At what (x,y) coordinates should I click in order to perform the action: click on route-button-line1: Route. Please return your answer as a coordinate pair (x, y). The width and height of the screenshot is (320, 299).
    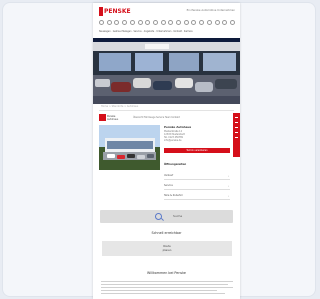
    Looking at the image, I should click on (167, 246).